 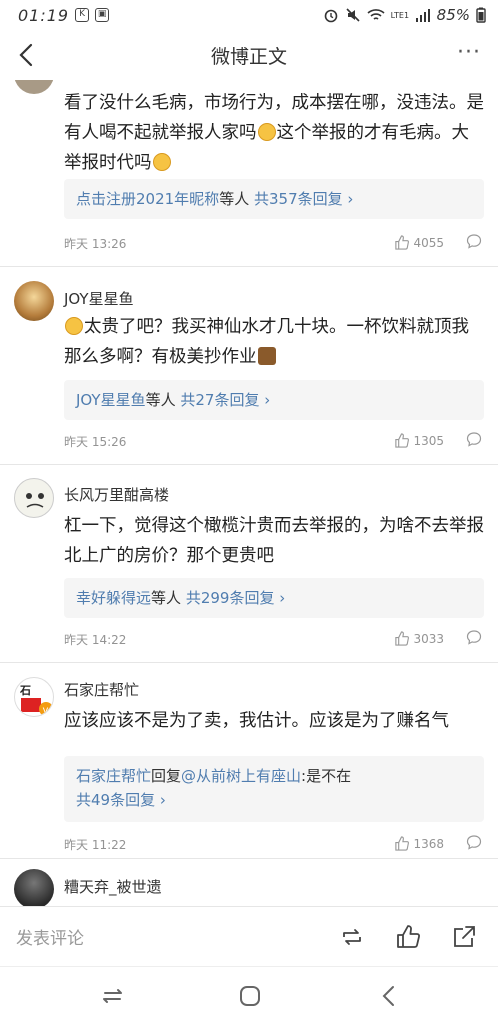 I want to click on reply-summary-box: 幸好躲得远等人 共299条回复 ›, so click(x=274, y=598).